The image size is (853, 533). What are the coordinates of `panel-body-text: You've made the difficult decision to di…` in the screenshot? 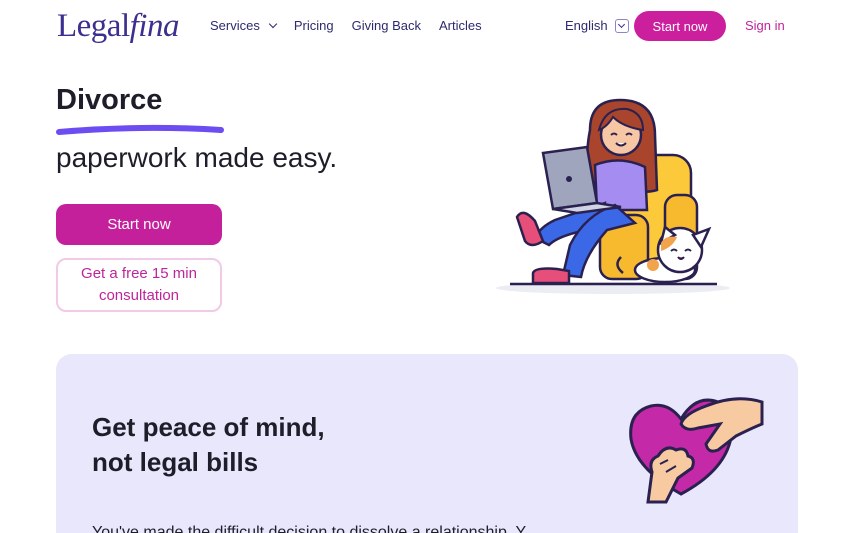 It's located at (315, 528).